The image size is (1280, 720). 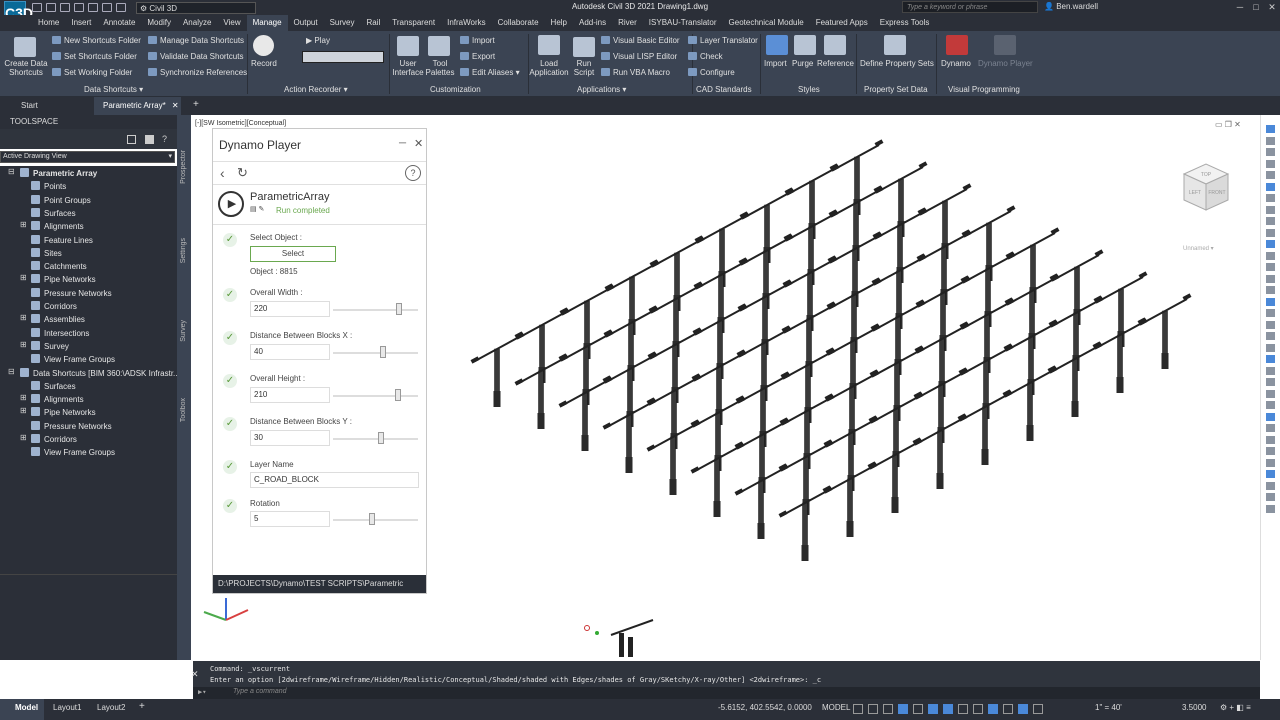 What do you see at coordinates (683, 23) in the screenshot?
I see `tab-isybau-translator: ISYBAU-Translator` at bounding box center [683, 23].